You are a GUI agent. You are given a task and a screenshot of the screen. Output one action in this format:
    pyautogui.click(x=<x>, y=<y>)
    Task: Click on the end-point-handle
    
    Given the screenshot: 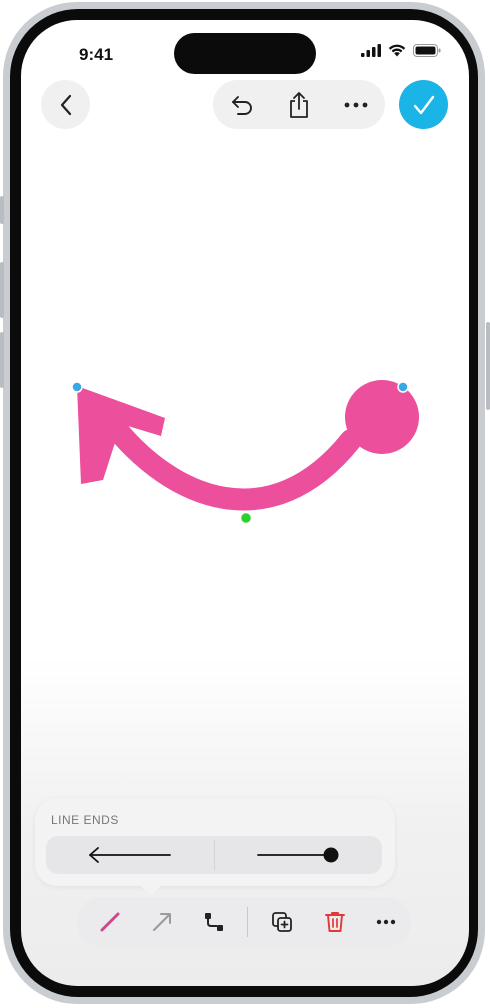 What is the action you would take?
    pyautogui.click(x=403, y=387)
    